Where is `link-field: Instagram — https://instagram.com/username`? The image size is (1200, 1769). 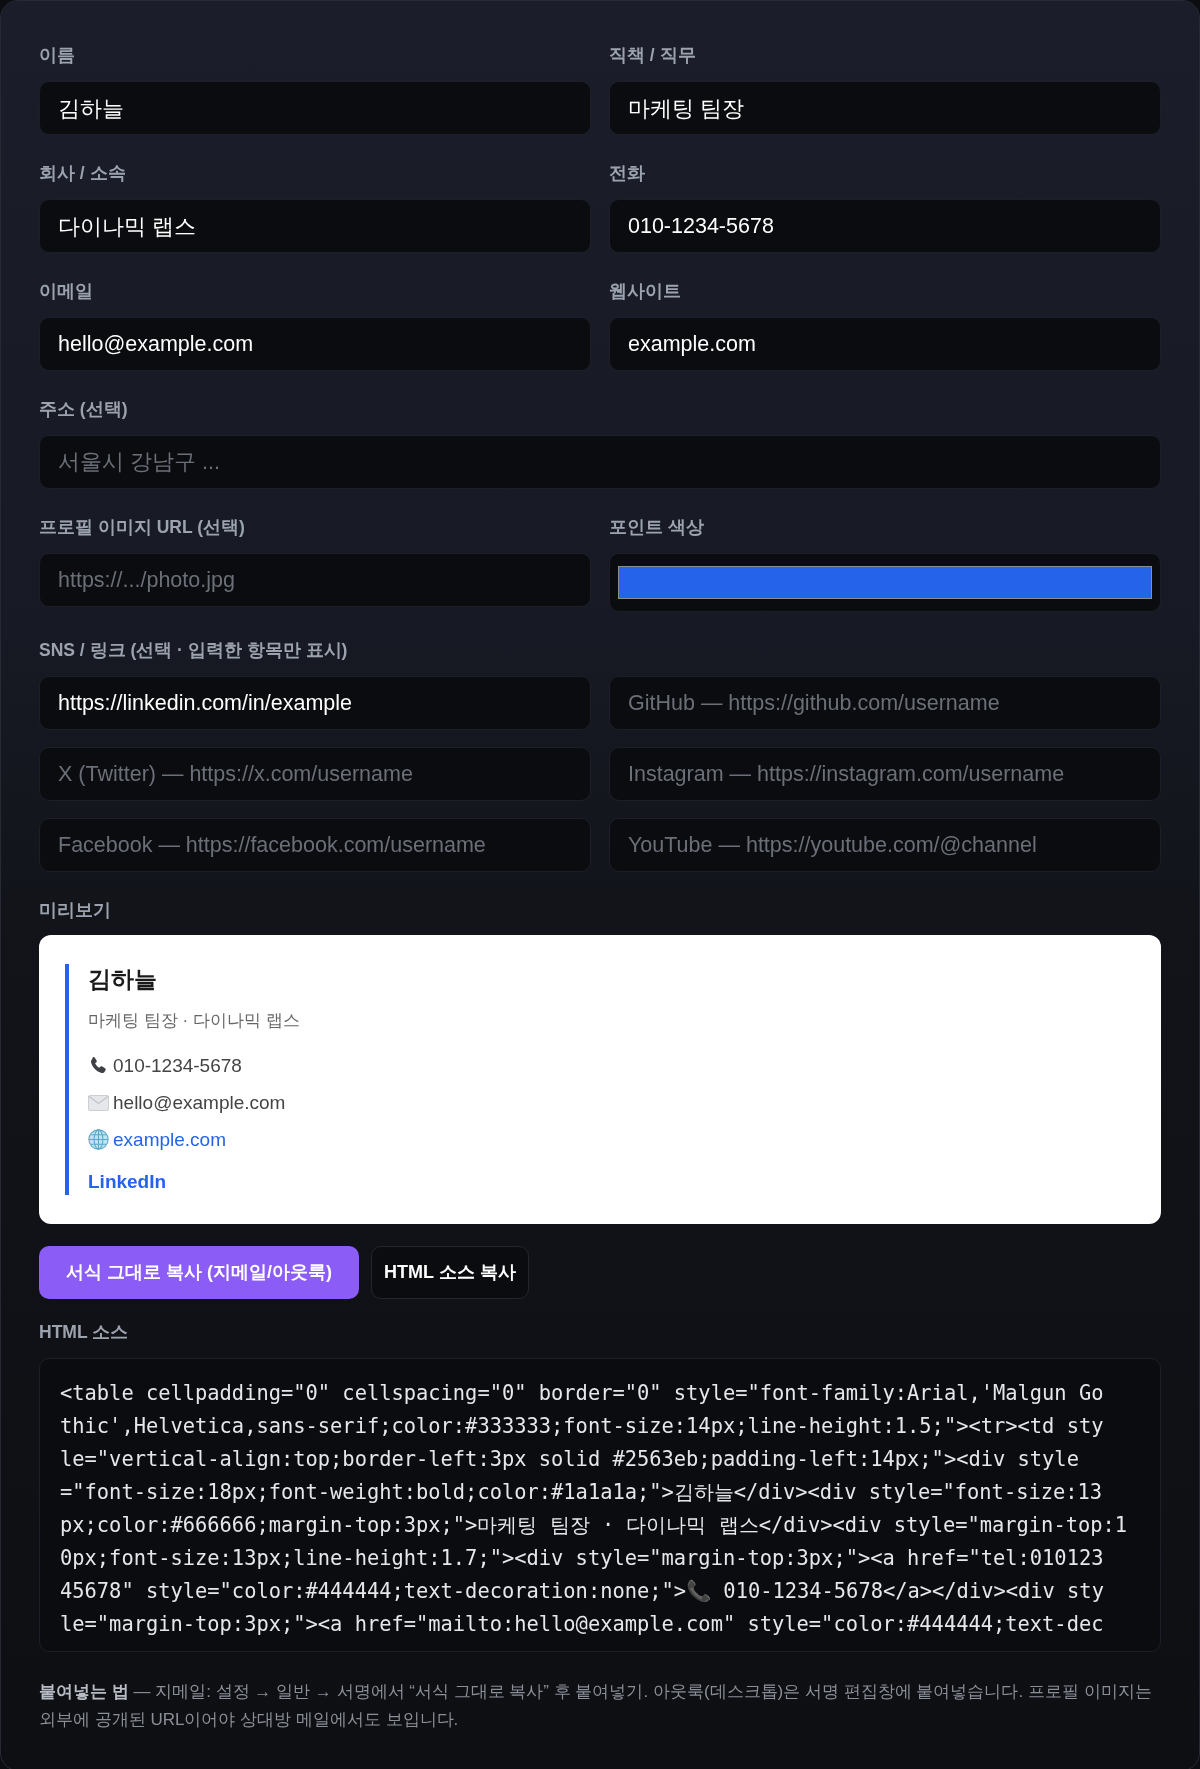 link-field: Instagram — https://instagram.com/username is located at coordinates (885, 774).